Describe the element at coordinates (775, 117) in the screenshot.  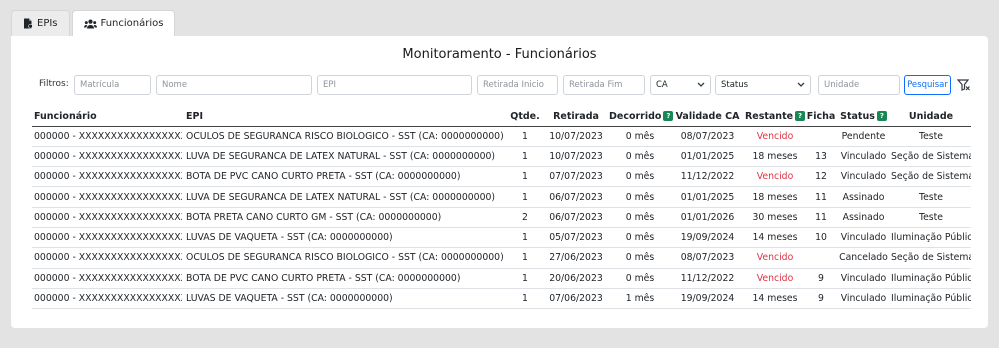
I see `header-restante: Restante?` at that location.